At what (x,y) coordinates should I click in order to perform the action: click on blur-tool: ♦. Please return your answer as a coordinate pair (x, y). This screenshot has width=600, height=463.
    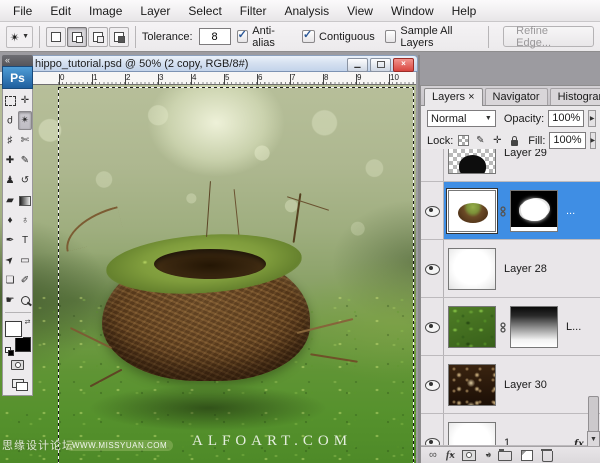
    Looking at the image, I should click on (10, 220).